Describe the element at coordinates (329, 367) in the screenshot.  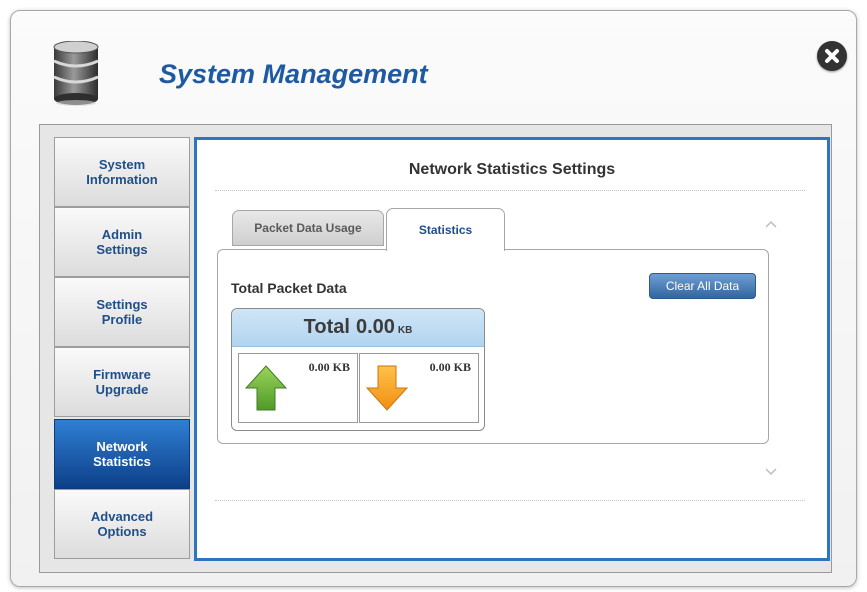
I see `upload-value: 0.00 KB` at that location.